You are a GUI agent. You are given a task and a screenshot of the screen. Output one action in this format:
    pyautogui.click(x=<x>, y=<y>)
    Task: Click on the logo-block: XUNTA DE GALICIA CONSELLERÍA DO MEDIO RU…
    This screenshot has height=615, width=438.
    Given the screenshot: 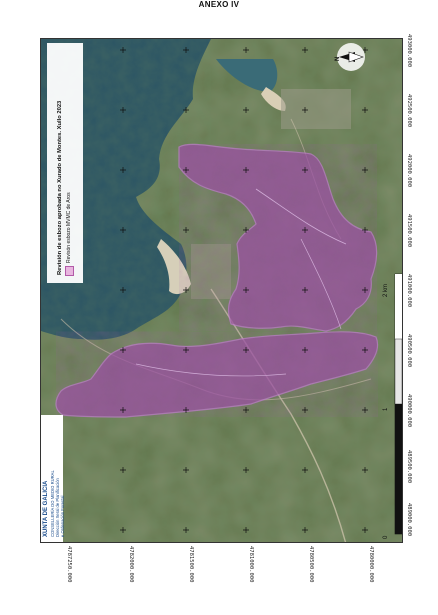 What is the action you would take?
    pyautogui.click(x=53, y=478)
    